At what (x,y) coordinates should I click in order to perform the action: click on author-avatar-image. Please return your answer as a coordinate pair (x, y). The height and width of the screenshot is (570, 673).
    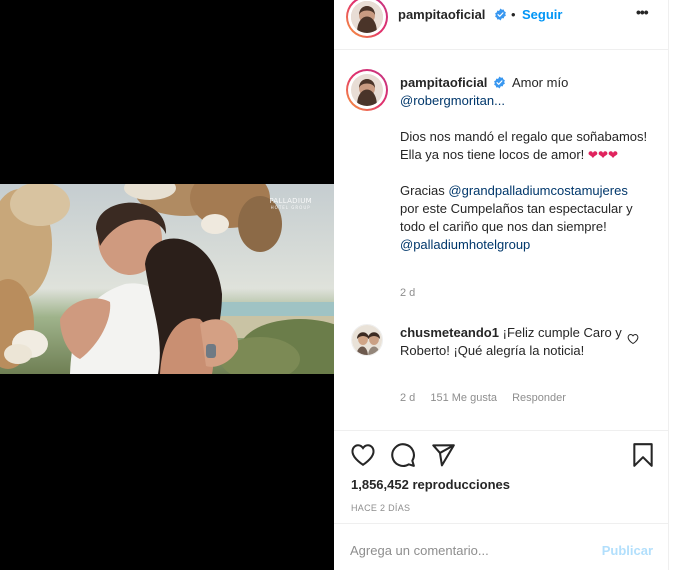
    Looking at the image, I should click on (367, 17).